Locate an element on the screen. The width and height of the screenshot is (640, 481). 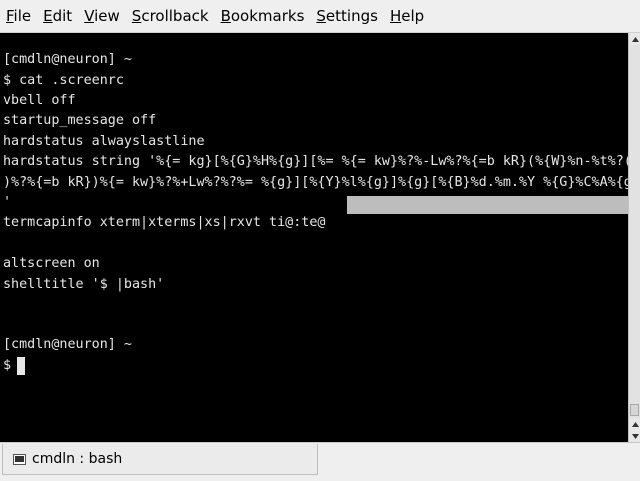
menu-file-mnemonic: F is located at coordinates (10, 16).